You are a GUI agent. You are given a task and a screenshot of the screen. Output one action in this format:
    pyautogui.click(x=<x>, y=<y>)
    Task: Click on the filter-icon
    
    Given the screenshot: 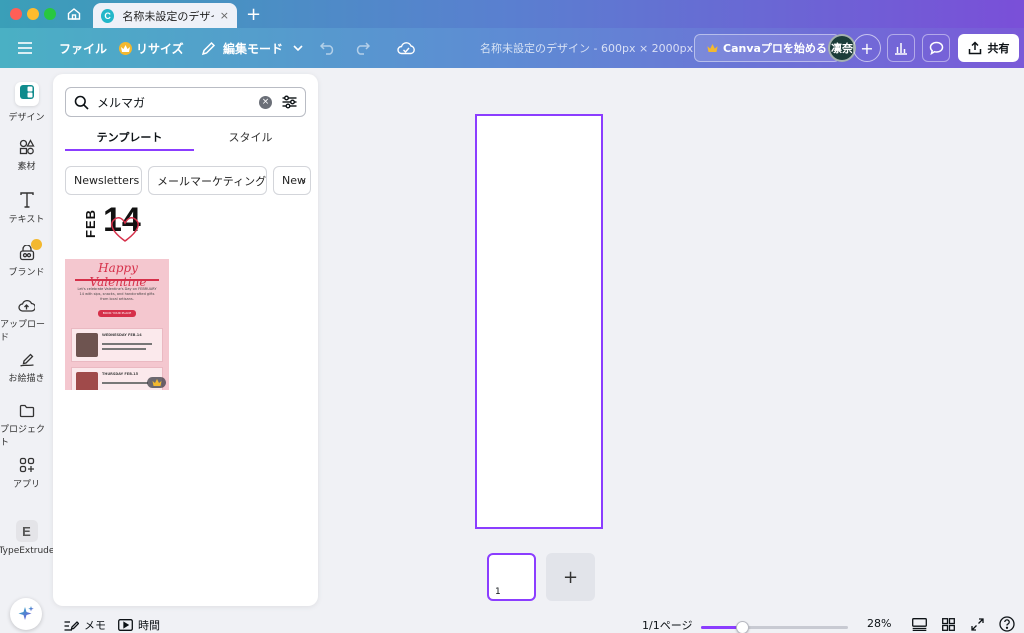 What is the action you would take?
    pyautogui.click(x=289, y=102)
    